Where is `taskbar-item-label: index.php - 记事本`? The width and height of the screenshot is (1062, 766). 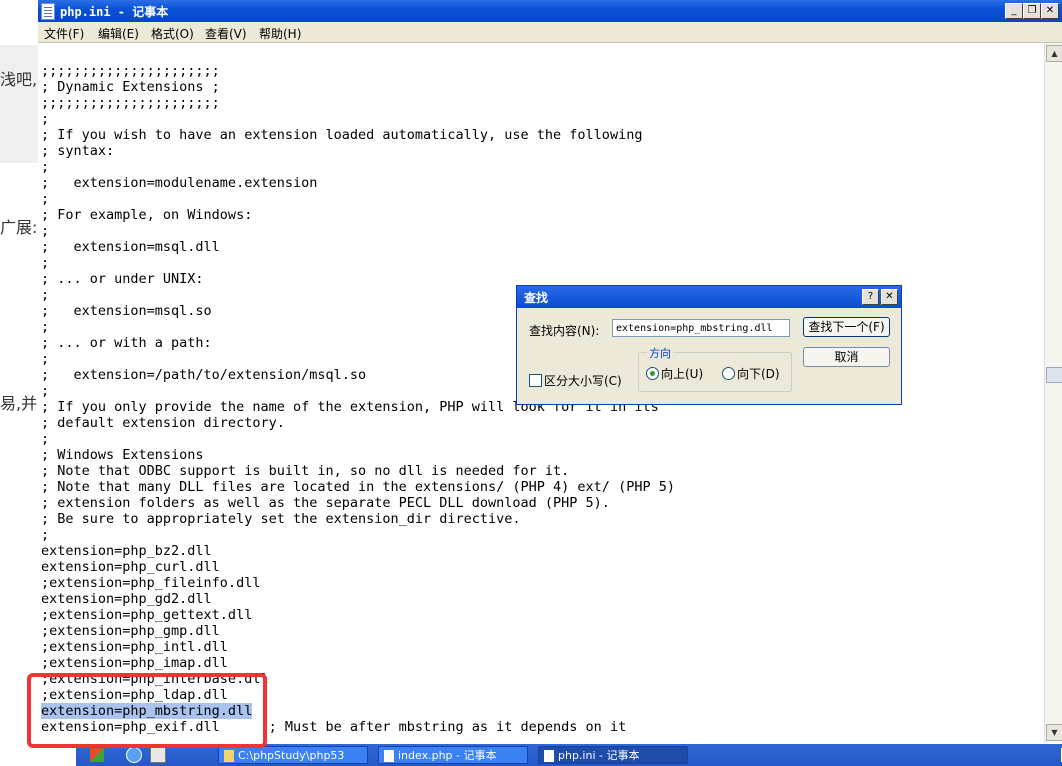
taskbar-item-label: index.php - 记事本 is located at coordinates (447, 755).